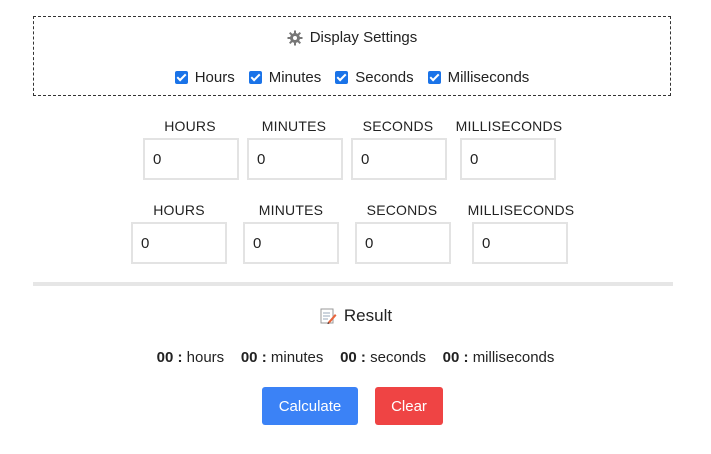  What do you see at coordinates (295, 159) in the screenshot?
I see `time1-minutes-input: 0` at bounding box center [295, 159].